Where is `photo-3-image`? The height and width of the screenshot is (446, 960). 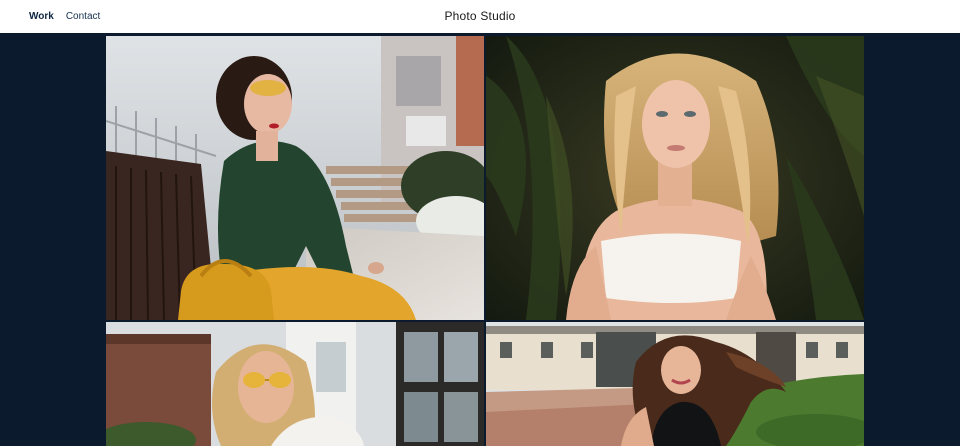 photo-3-image is located at coordinates (295, 384).